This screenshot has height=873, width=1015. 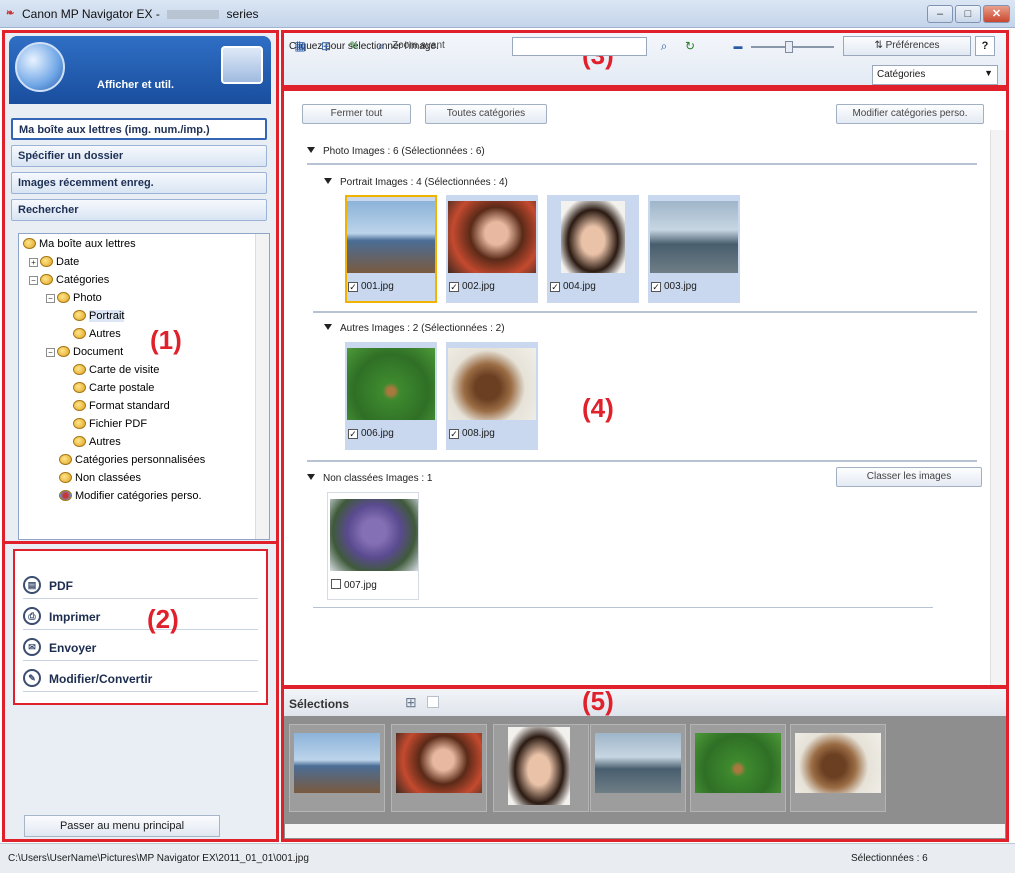 I want to click on chevron-down-icon: ▼, so click(x=988, y=73).